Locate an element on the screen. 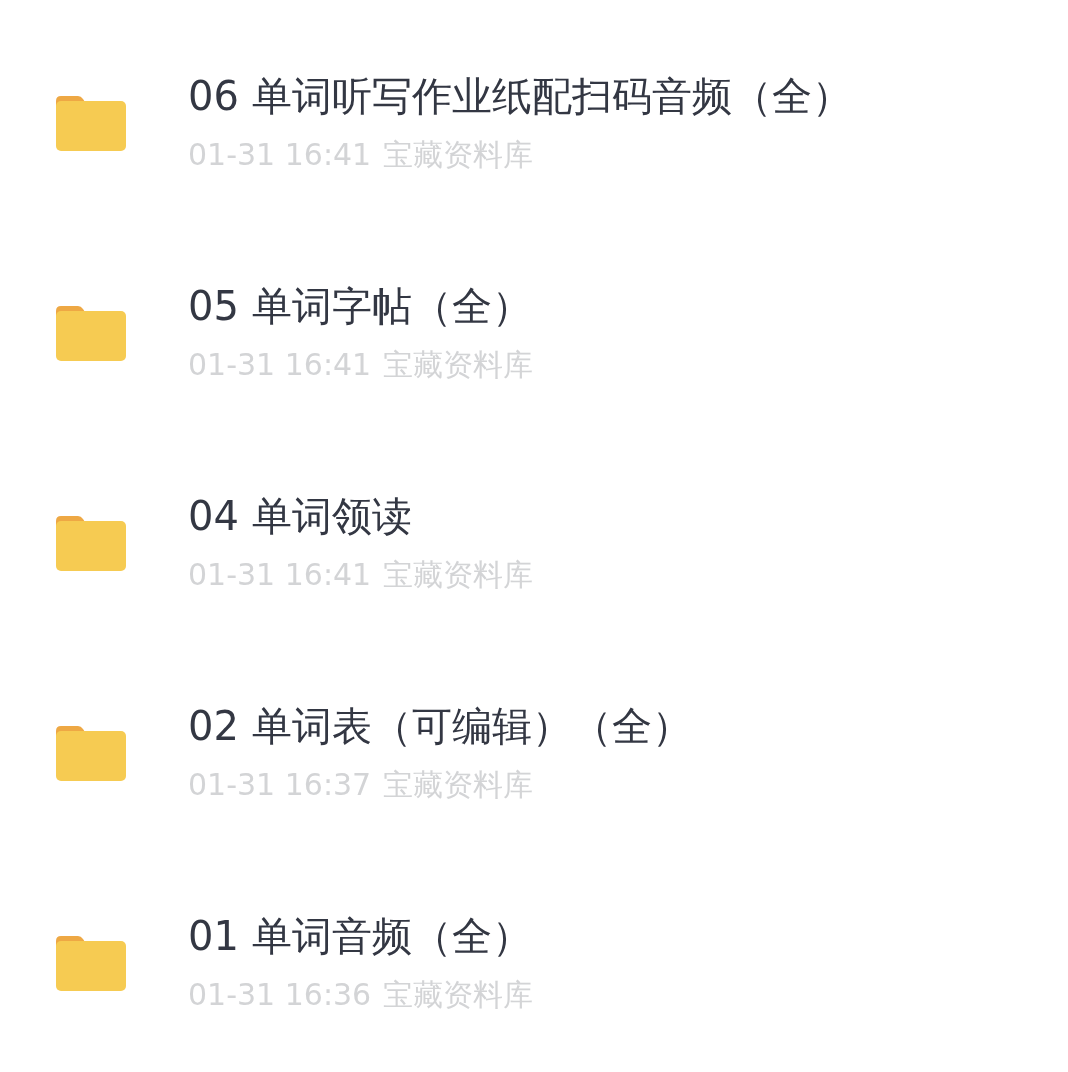 The width and height of the screenshot is (1068, 1072). folder-name: 02 单词表（可编辑）（全） is located at coordinates (440, 726).